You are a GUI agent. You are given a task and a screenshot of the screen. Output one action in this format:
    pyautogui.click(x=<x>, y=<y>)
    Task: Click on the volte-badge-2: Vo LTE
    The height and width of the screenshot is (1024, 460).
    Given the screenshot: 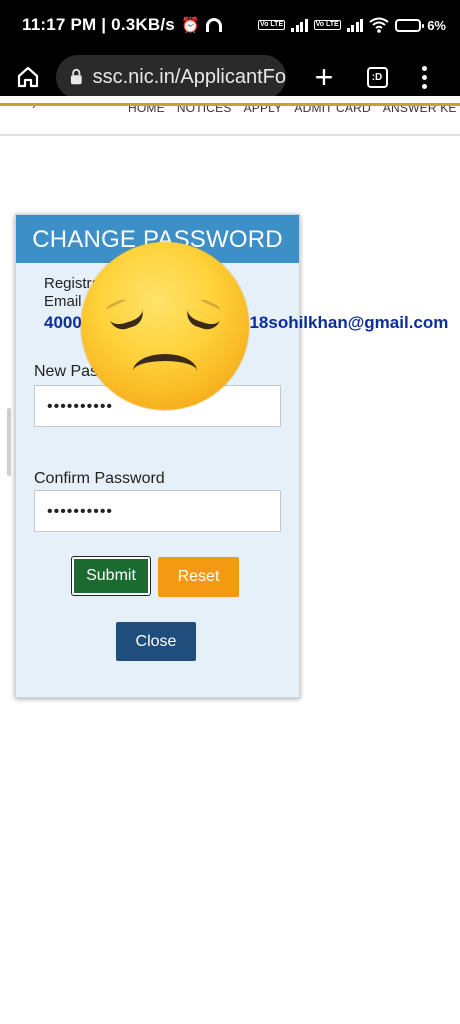 What is the action you would take?
    pyautogui.click(x=327, y=25)
    